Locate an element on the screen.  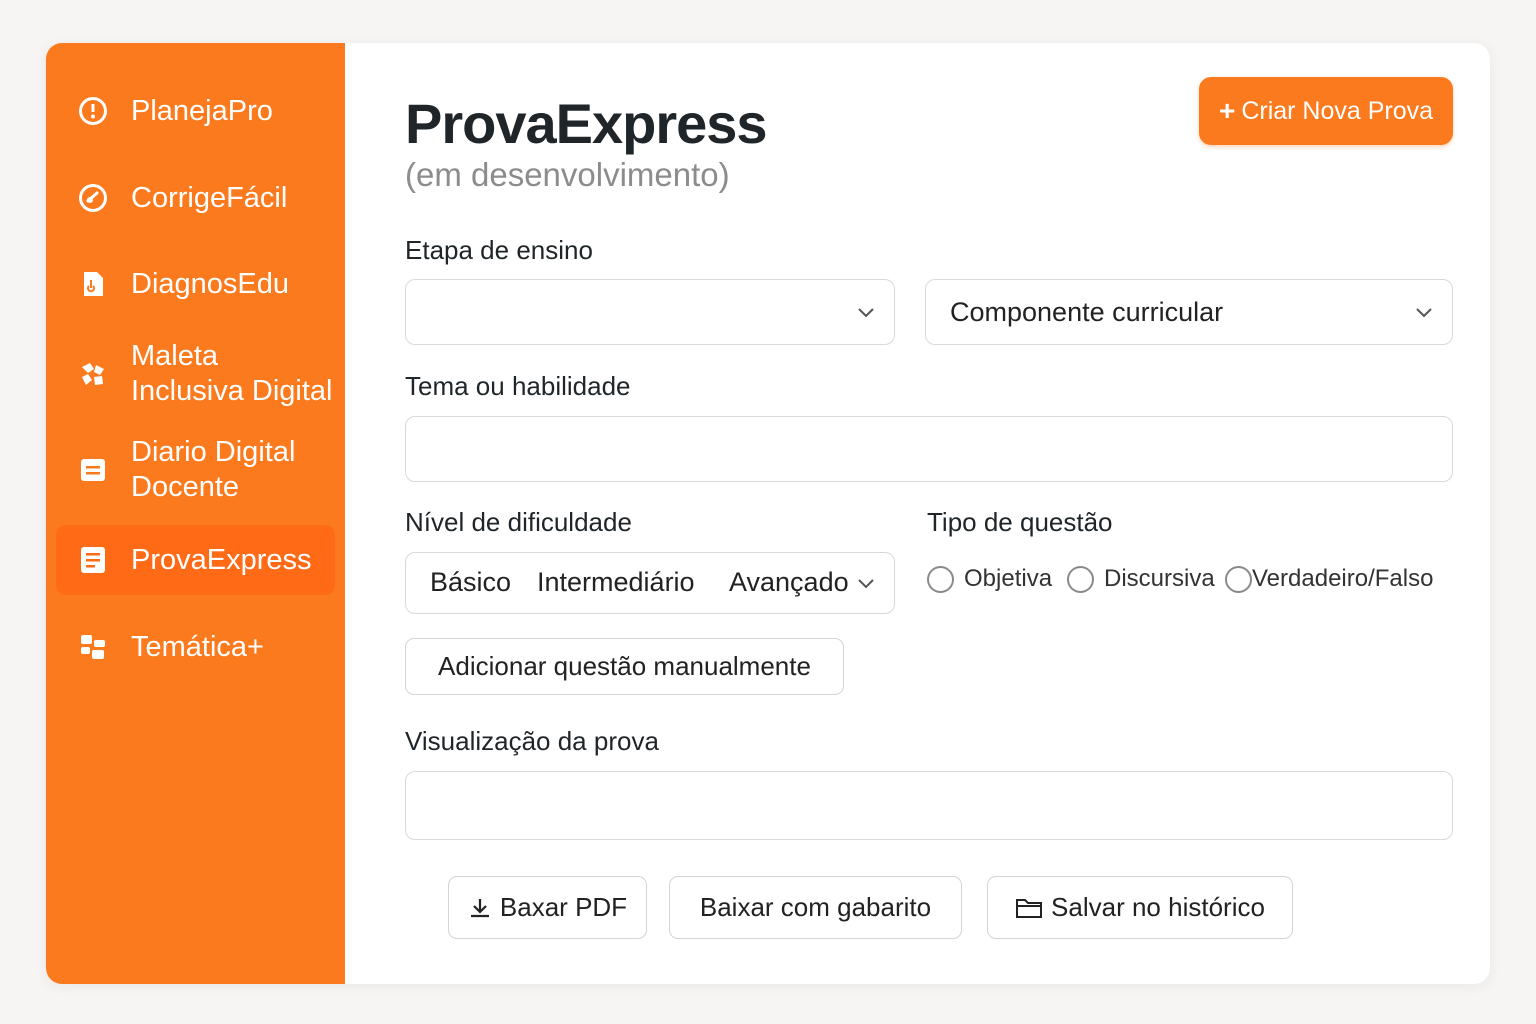
difficulty-option-basico: Básico is located at coordinates (470, 582).